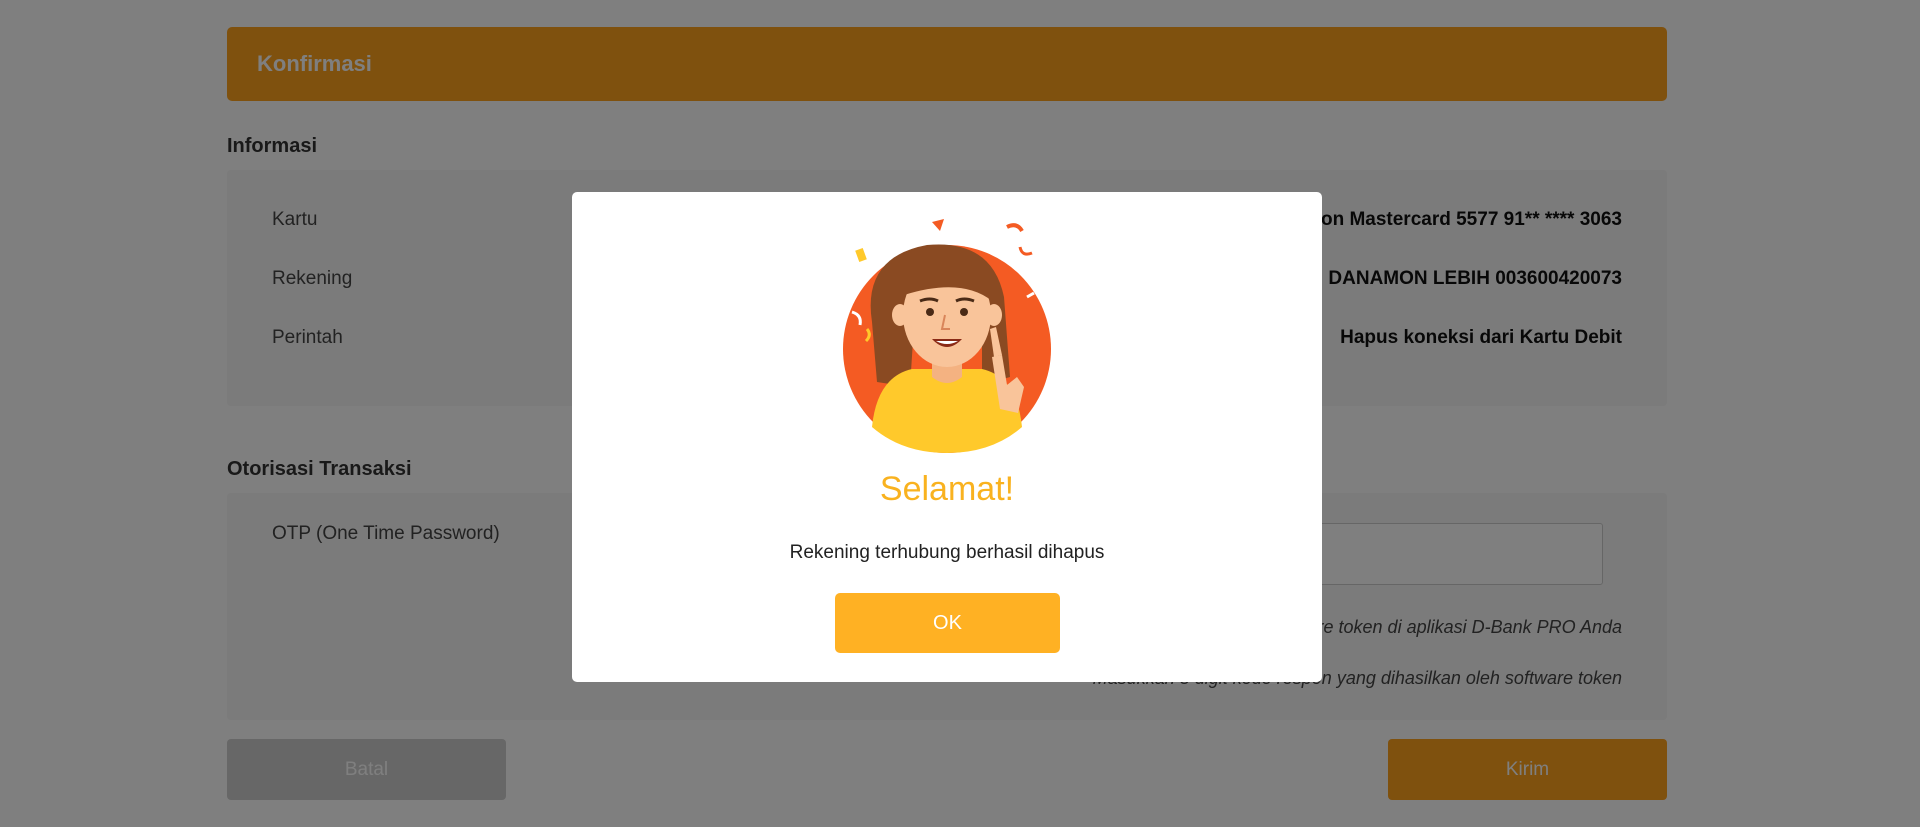 This screenshot has width=1920, height=827. Describe the element at coordinates (947, 337) in the screenshot. I see `celebrating-woman-icon` at that location.